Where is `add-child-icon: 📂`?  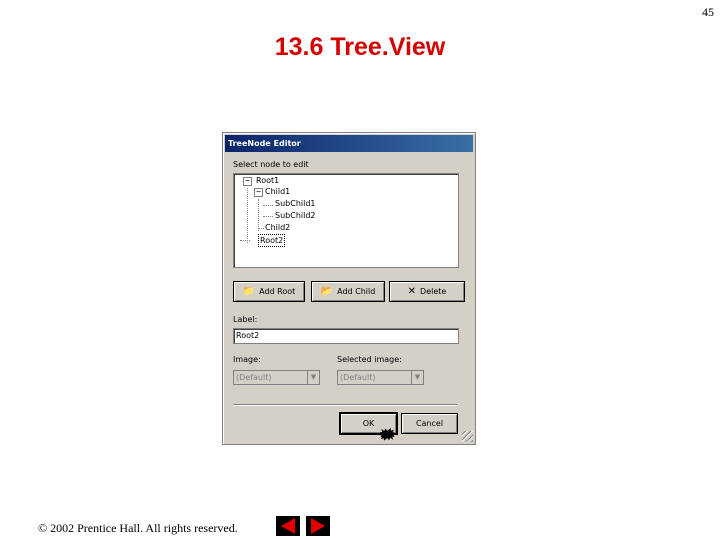
add-child-icon: 📂 is located at coordinates (327, 291).